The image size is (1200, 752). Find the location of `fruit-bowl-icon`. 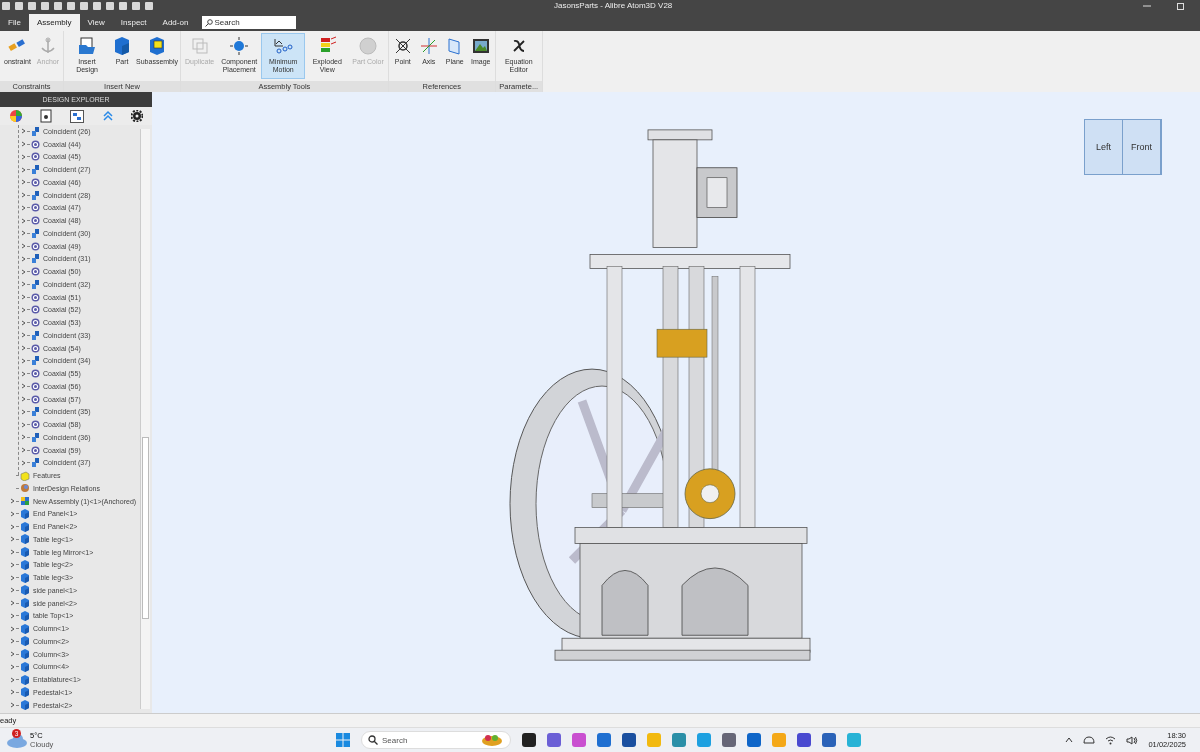

fruit-bowl-icon is located at coordinates (492, 740).